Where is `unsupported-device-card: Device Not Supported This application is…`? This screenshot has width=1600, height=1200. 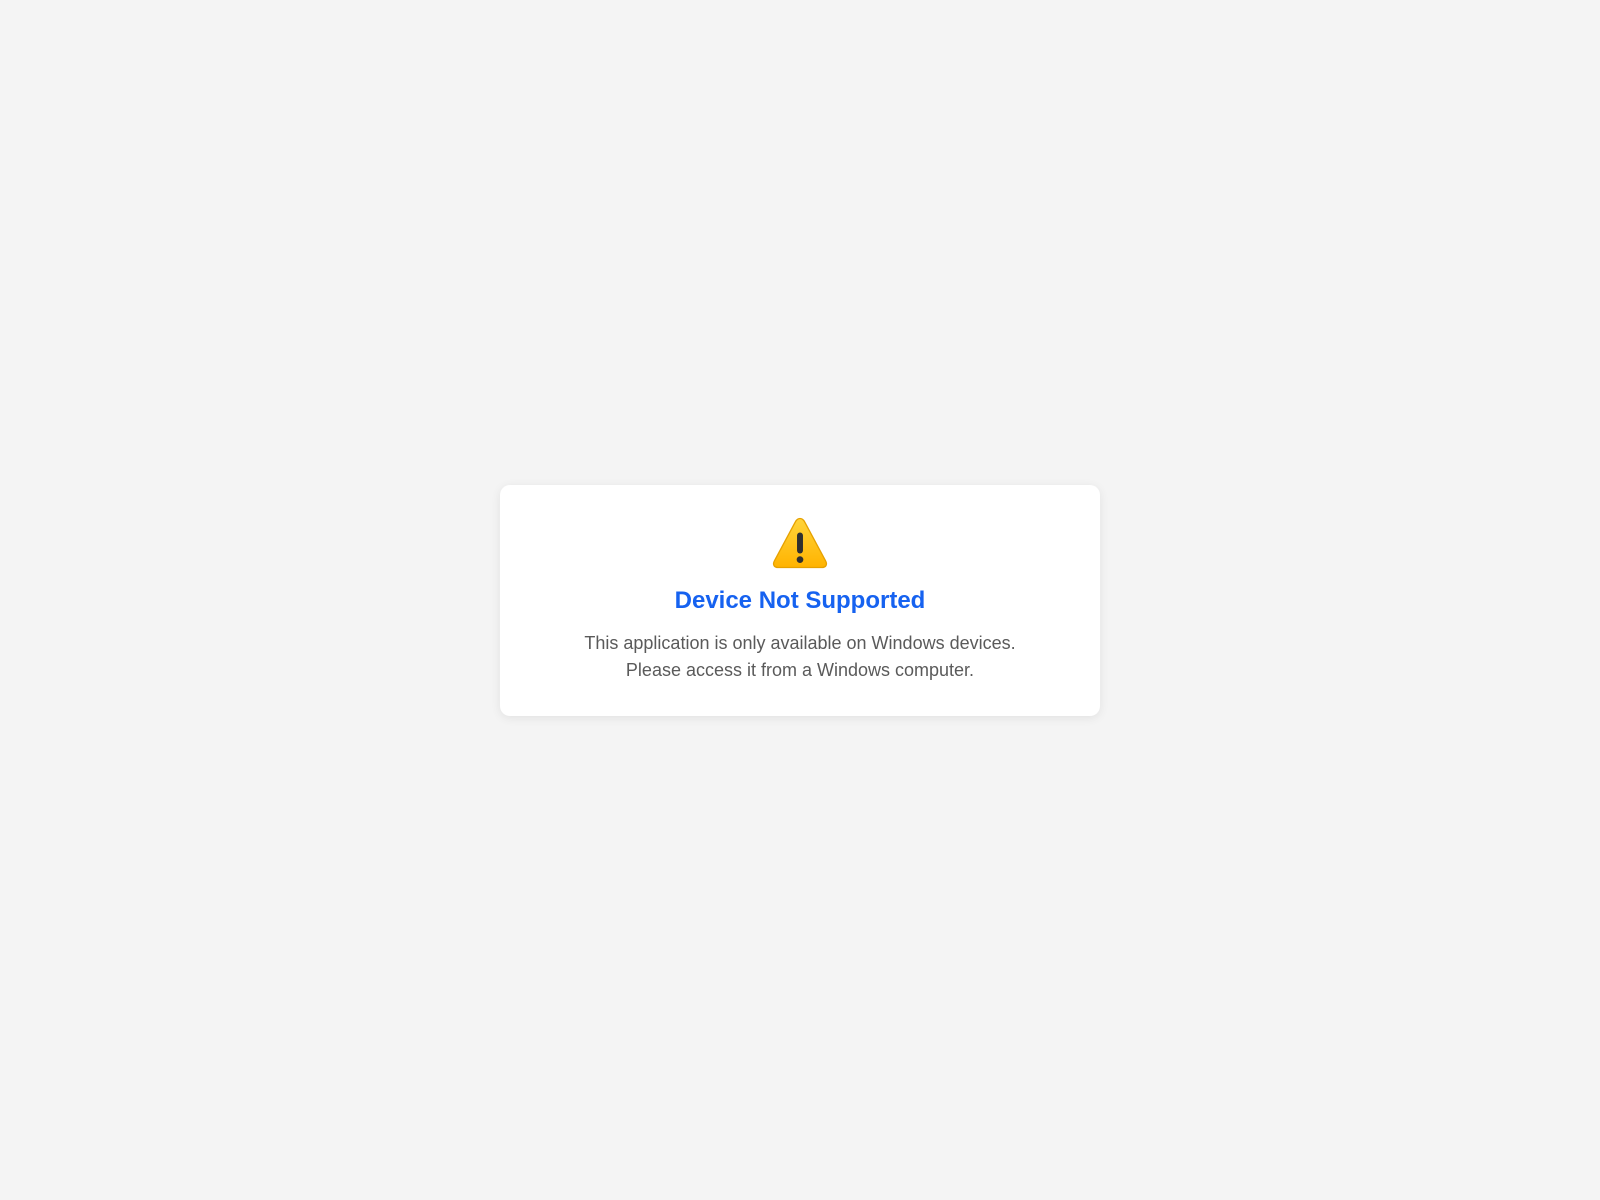 unsupported-device-card: Device Not Supported This application is… is located at coordinates (800, 600).